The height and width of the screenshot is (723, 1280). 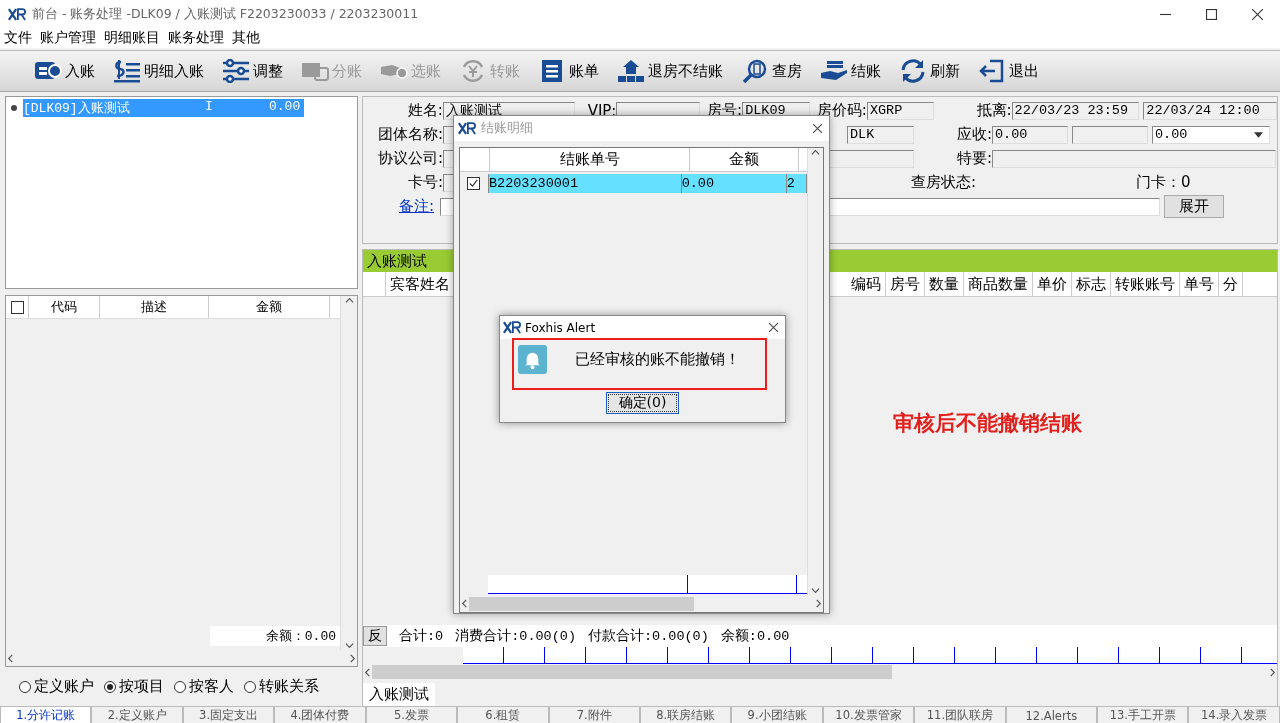 What do you see at coordinates (68, 38) in the screenshot?
I see `menu-item: 账户管理` at bounding box center [68, 38].